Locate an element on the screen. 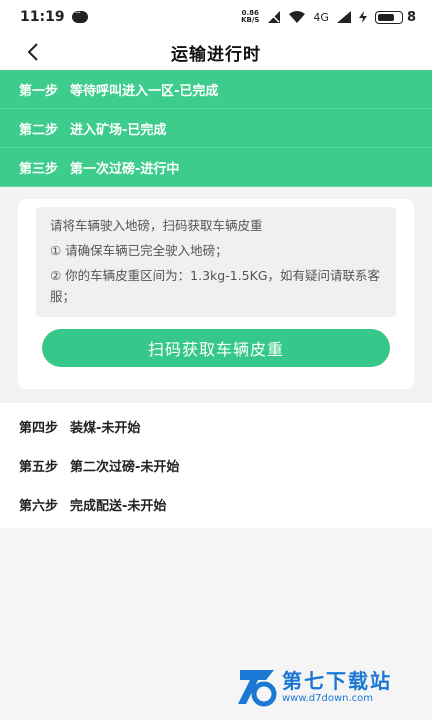  step-status: 完成配送-未开始 is located at coordinates (118, 506).